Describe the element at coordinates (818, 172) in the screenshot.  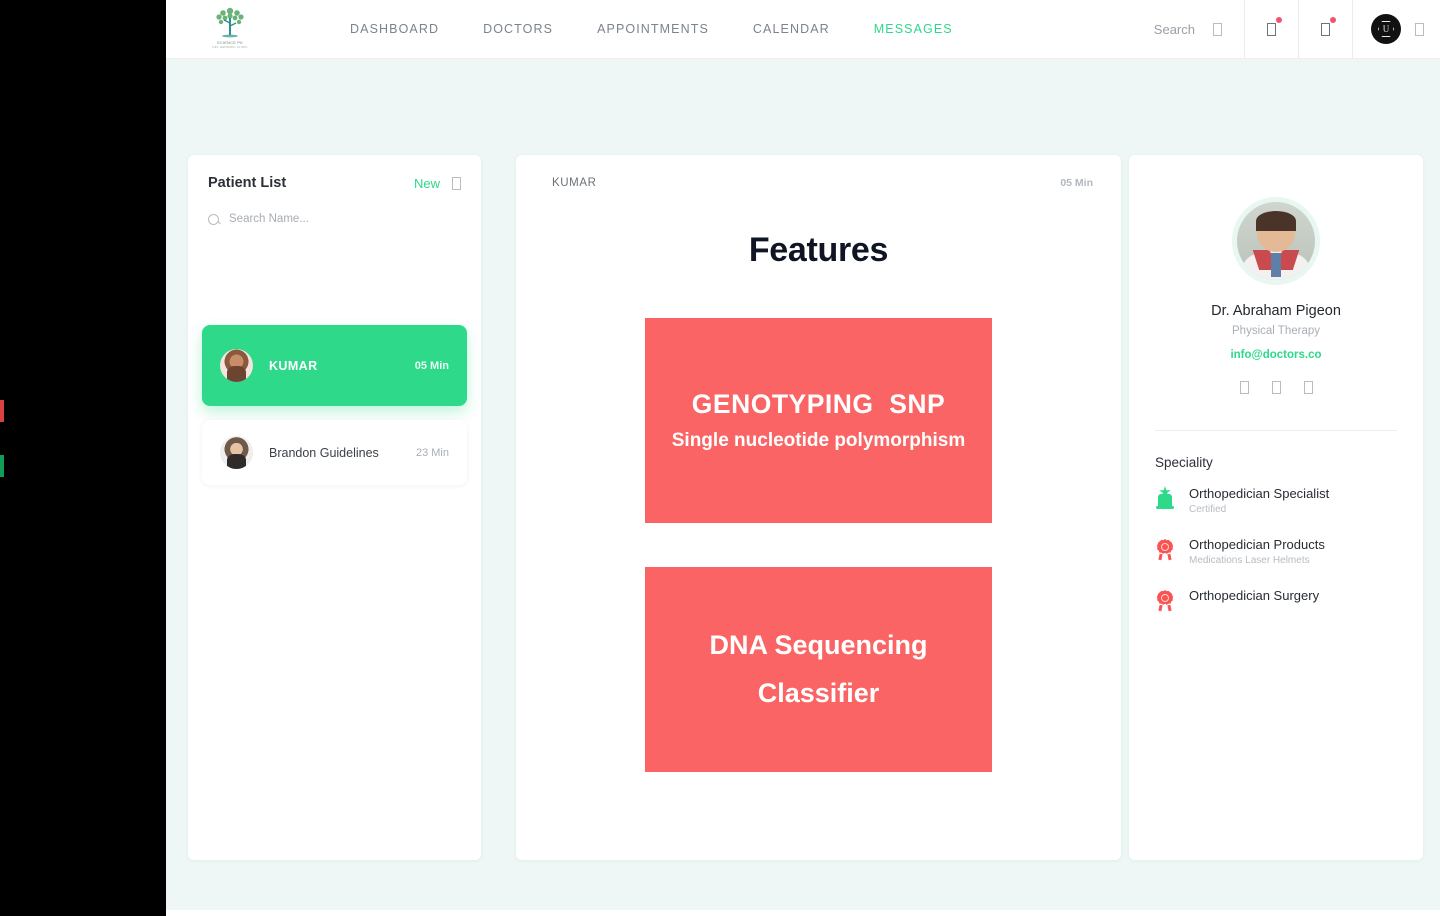
I see `conversation-header: KUMAR 05 Min` at that location.